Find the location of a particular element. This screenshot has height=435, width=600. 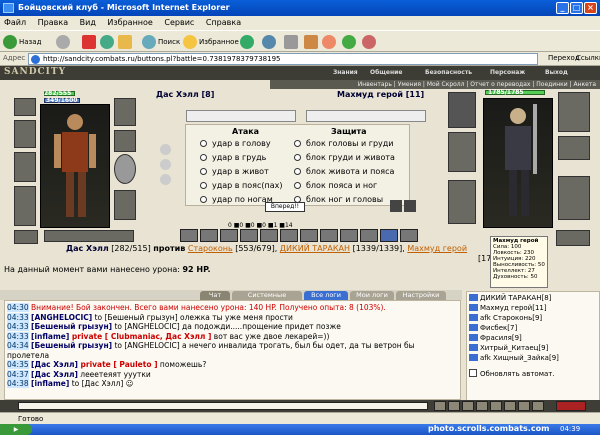

online-user: Хитрый_Китаец[9] is located at coordinates (533, 348).